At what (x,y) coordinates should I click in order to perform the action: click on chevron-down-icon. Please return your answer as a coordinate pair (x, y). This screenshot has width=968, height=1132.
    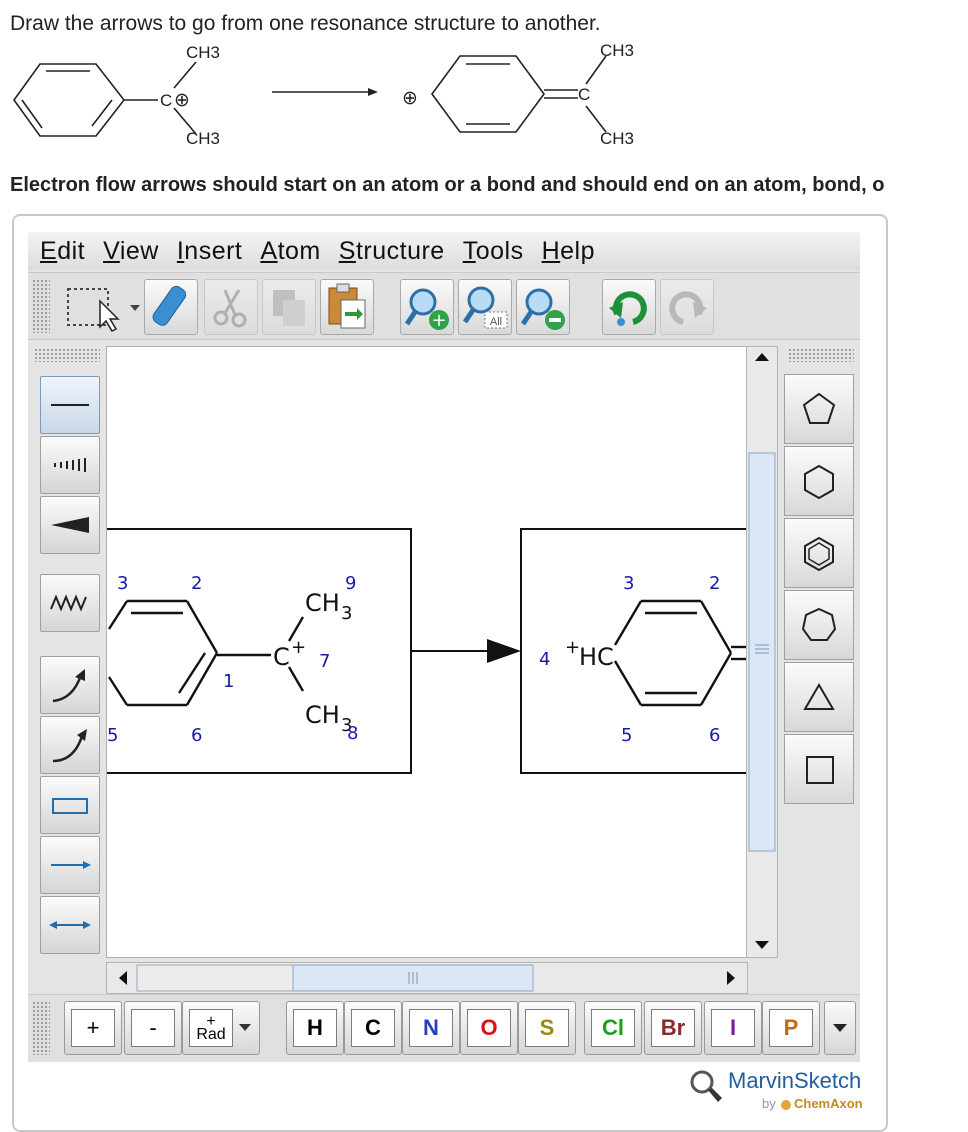
    Looking at the image, I should click on (840, 1028).